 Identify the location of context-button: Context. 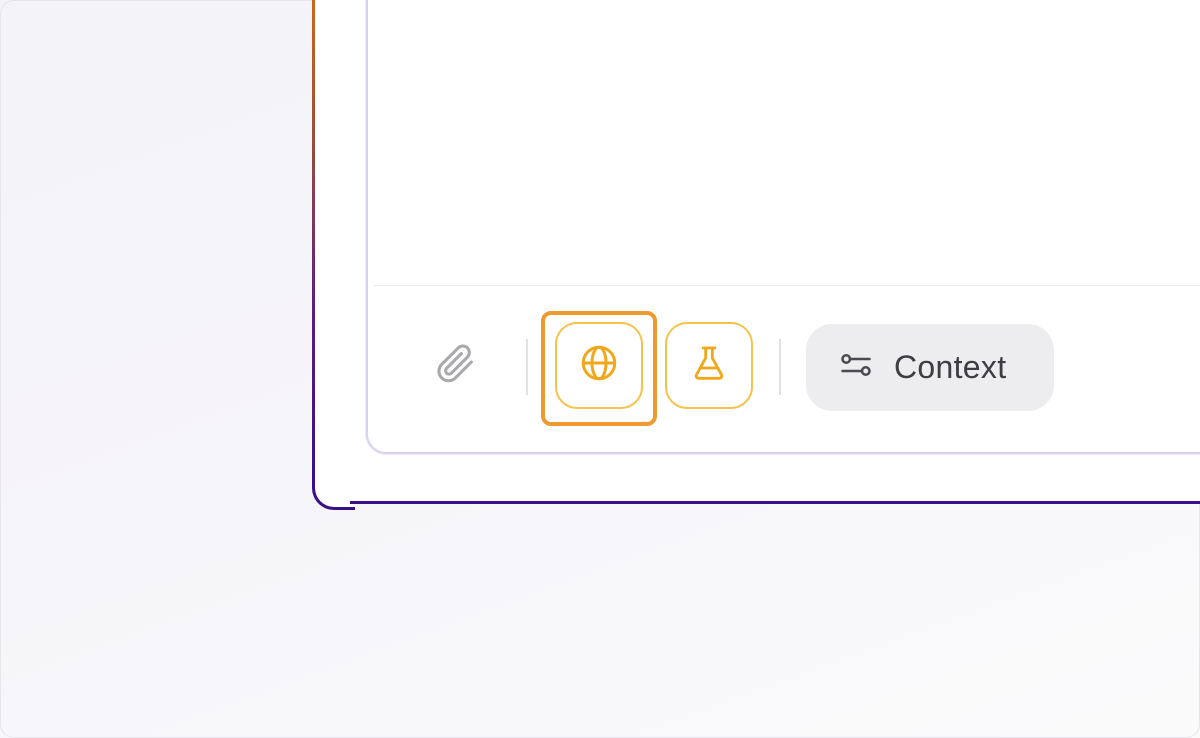
(930, 367).